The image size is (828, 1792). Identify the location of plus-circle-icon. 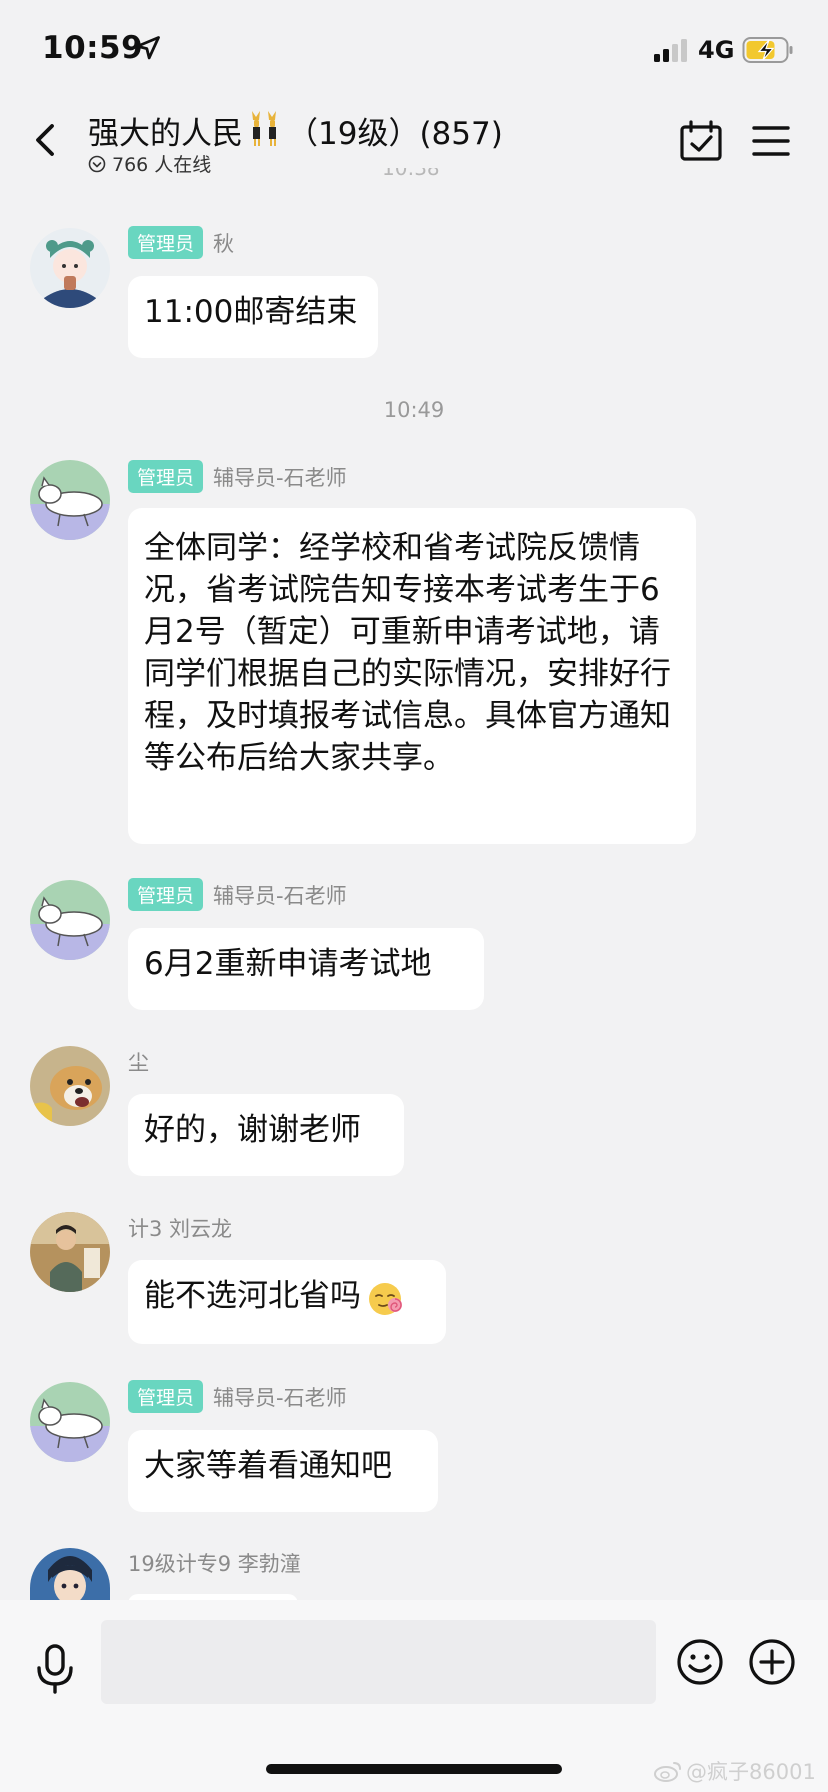
(772, 1662).